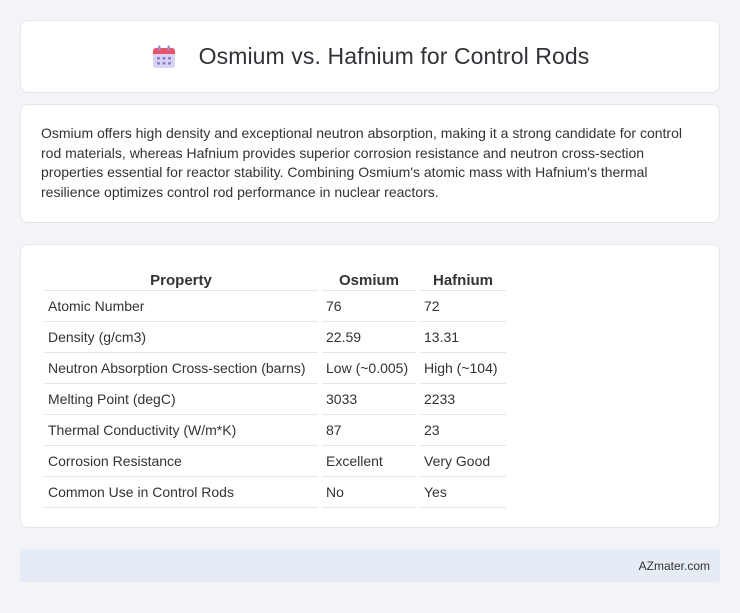  I want to click on osmium-cell: 3033, so click(369, 399).